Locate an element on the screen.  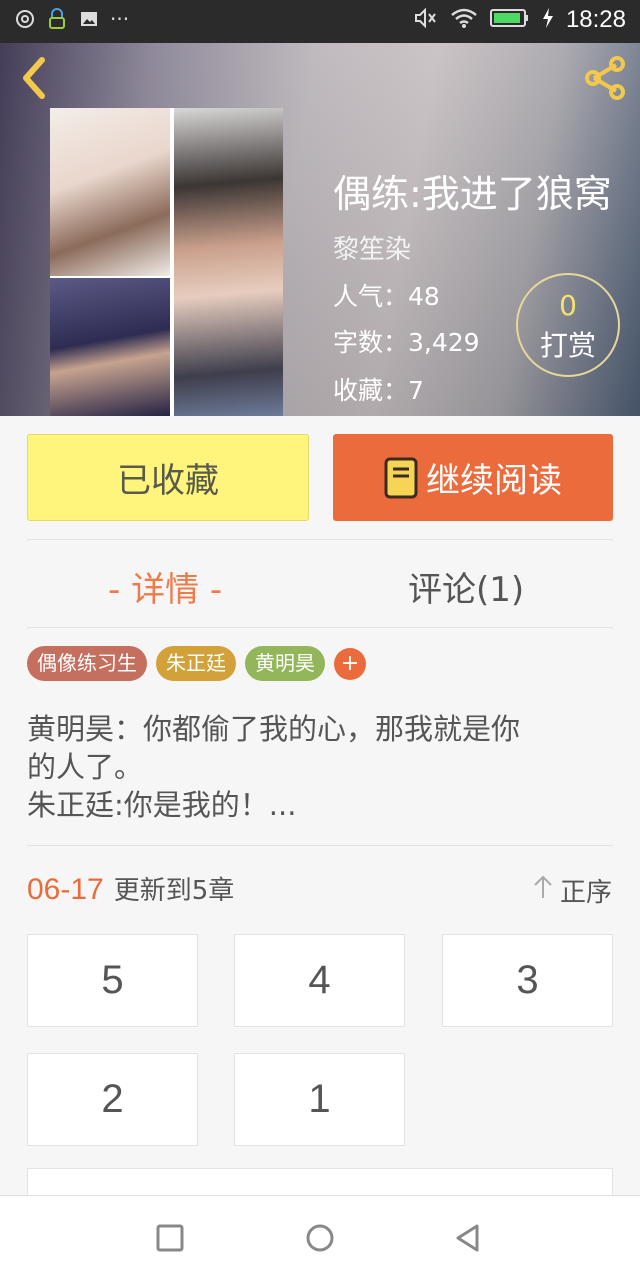
recent-apps-button is located at coordinates (170, 1238).